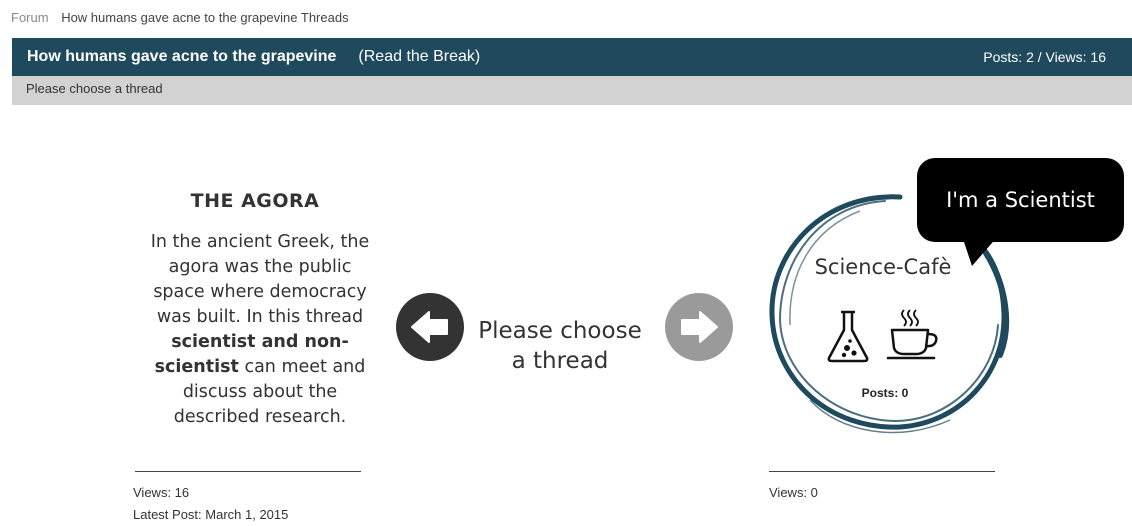 This screenshot has width=1132, height=526. I want to click on agora-text-bold: scientist, so click(196, 367).